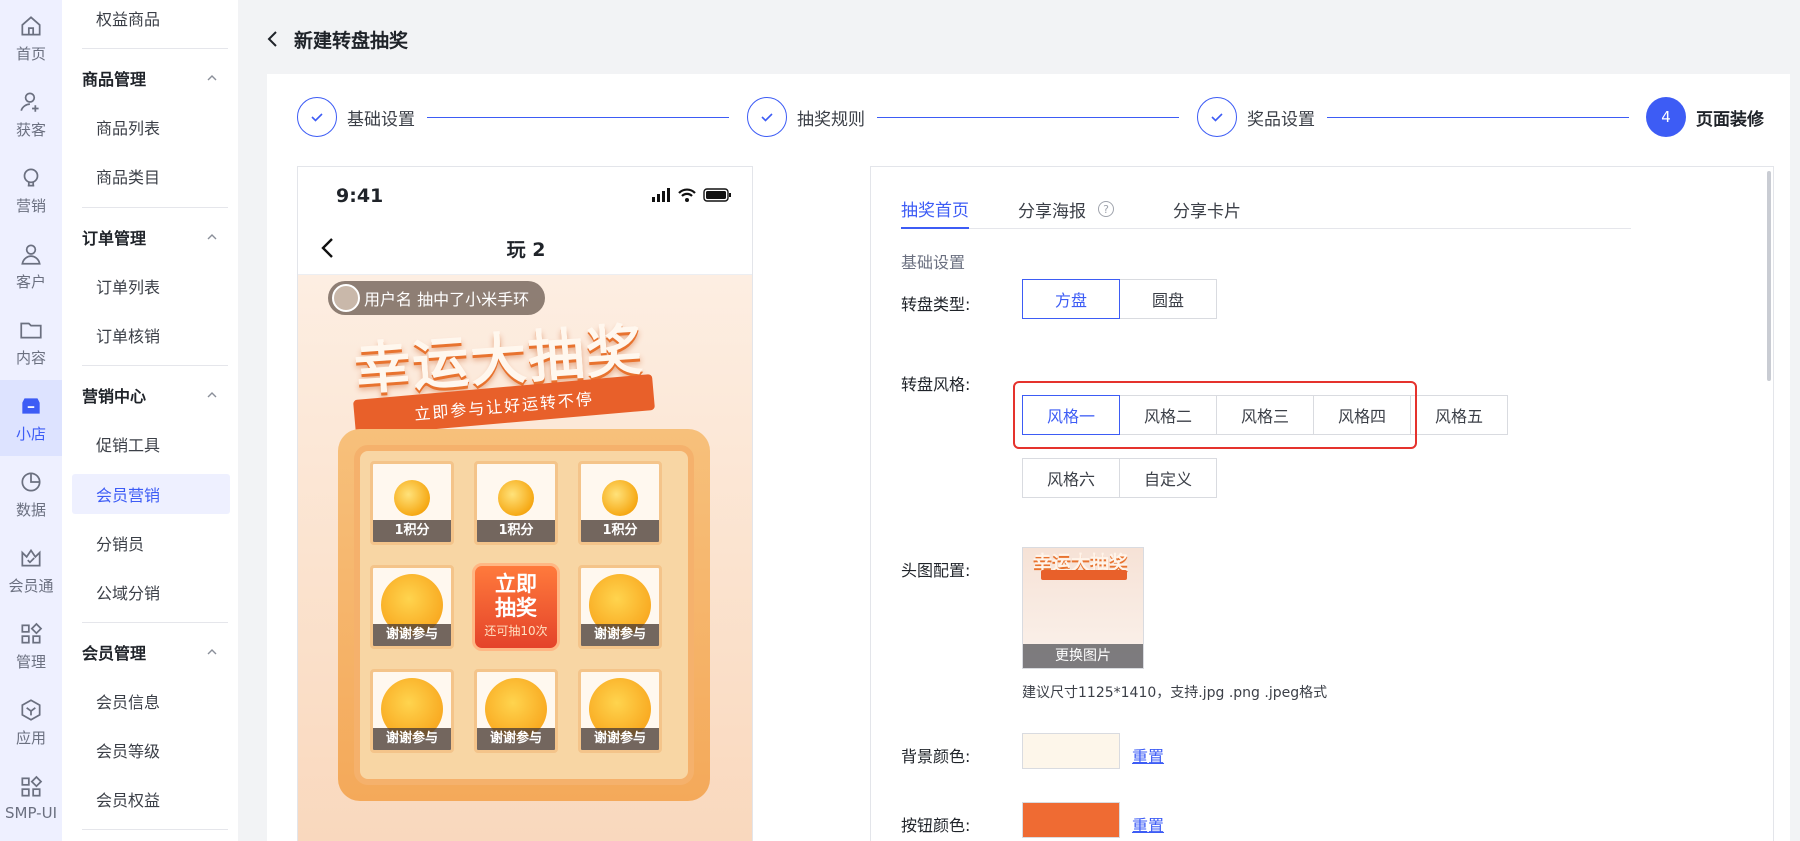  Describe the element at coordinates (1148, 824) in the screenshot. I see `button-reset-link: 重置` at that location.